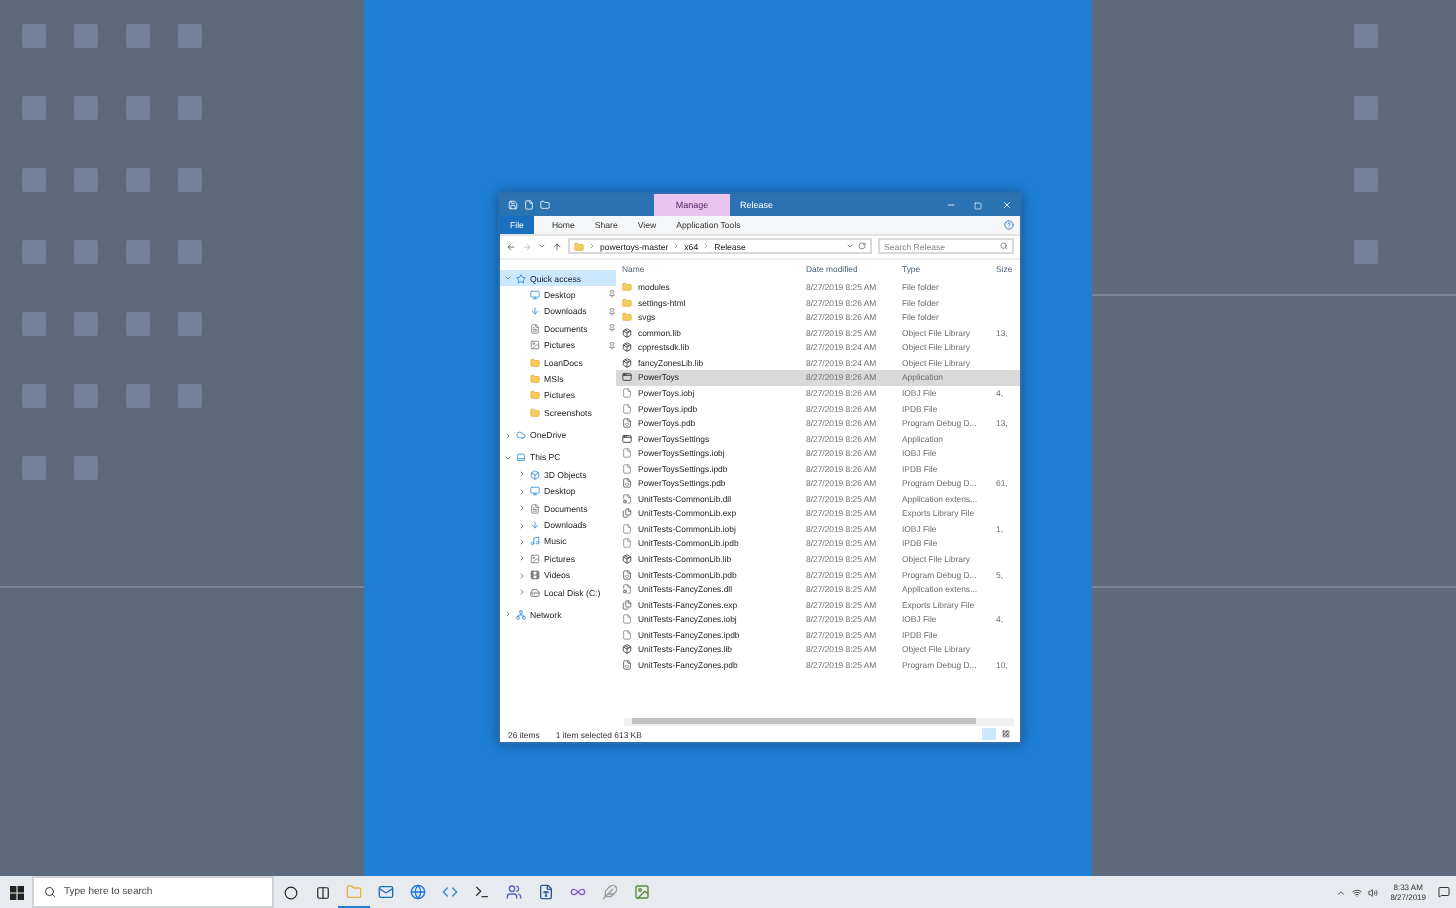  What do you see at coordinates (290, 892) in the screenshot?
I see `circle-icon` at bounding box center [290, 892].